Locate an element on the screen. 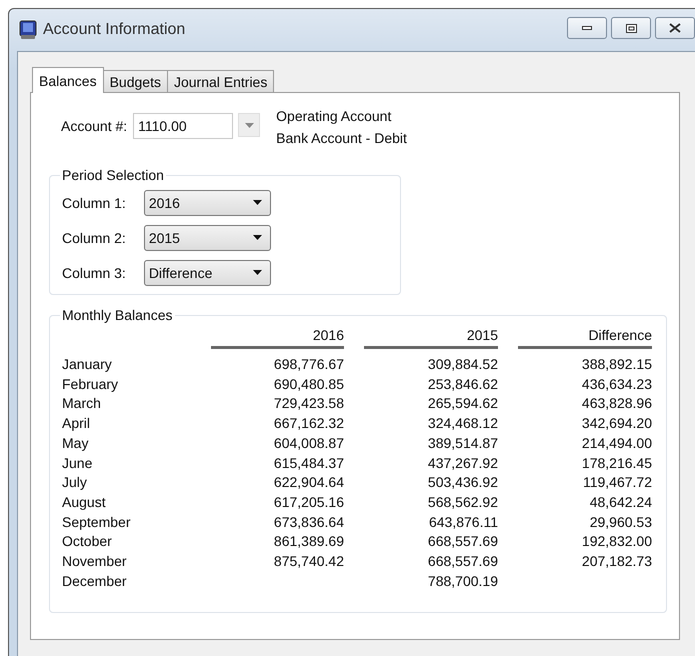  amount-cell-text: 342,694.20 is located at coordinates (616, 424).